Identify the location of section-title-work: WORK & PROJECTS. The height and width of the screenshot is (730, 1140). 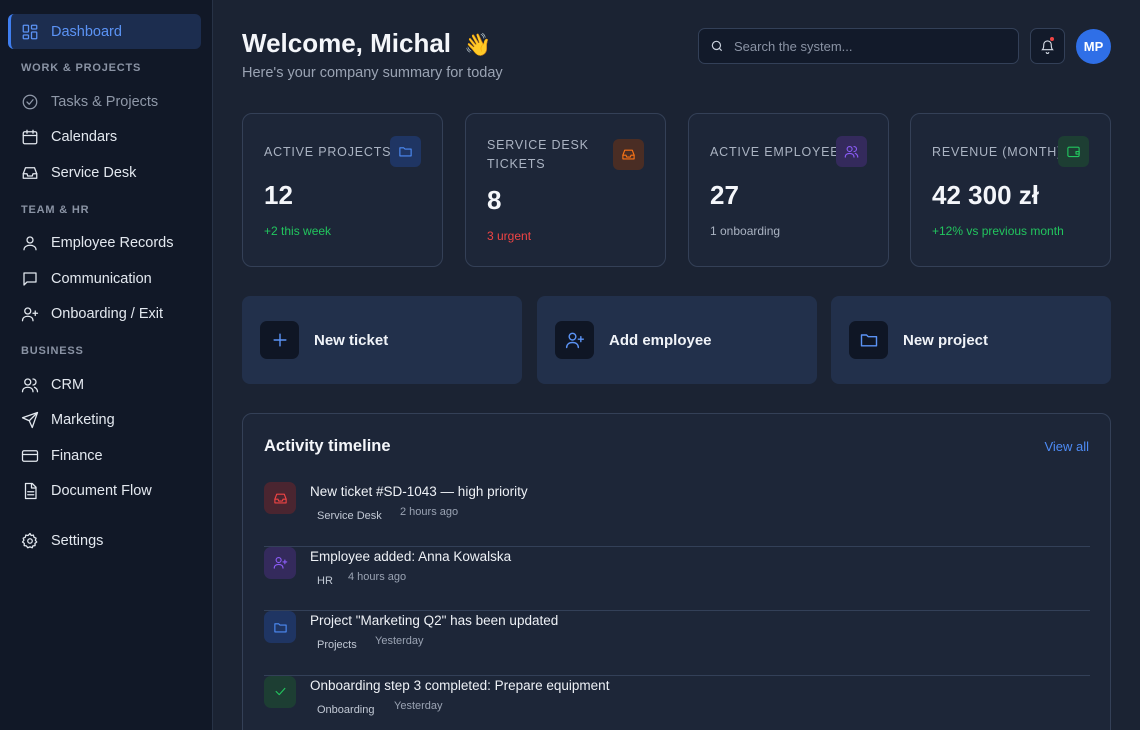
(81, 68).